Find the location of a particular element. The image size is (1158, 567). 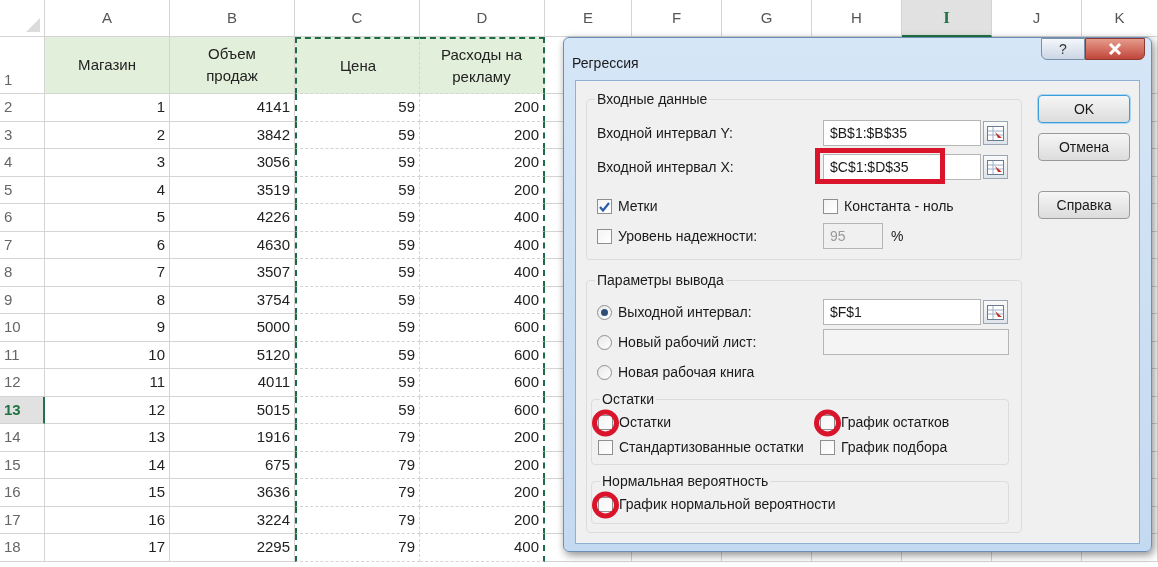

row-header: 17 is located at coordinates (22, 520).